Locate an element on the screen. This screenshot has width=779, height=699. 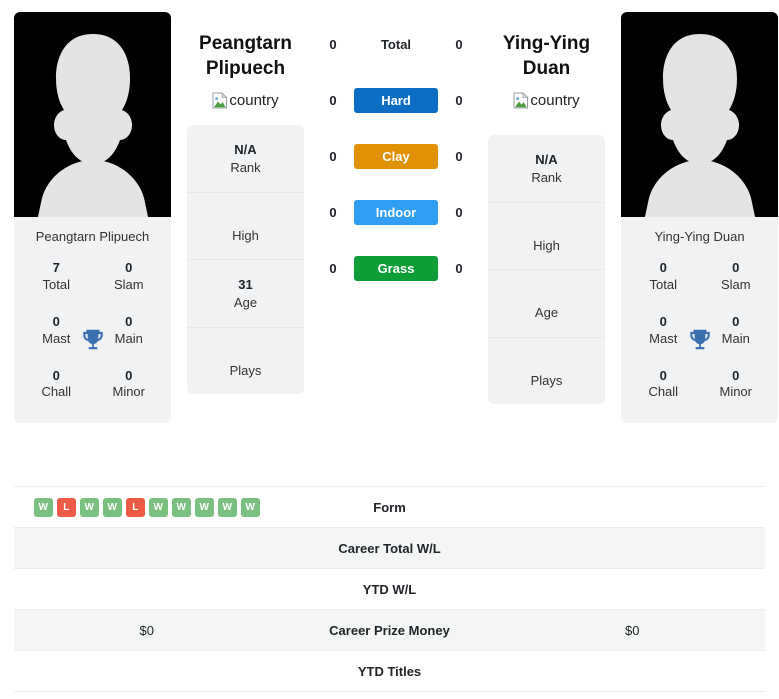
right-info-high-value is located at coordinates (546, 228).